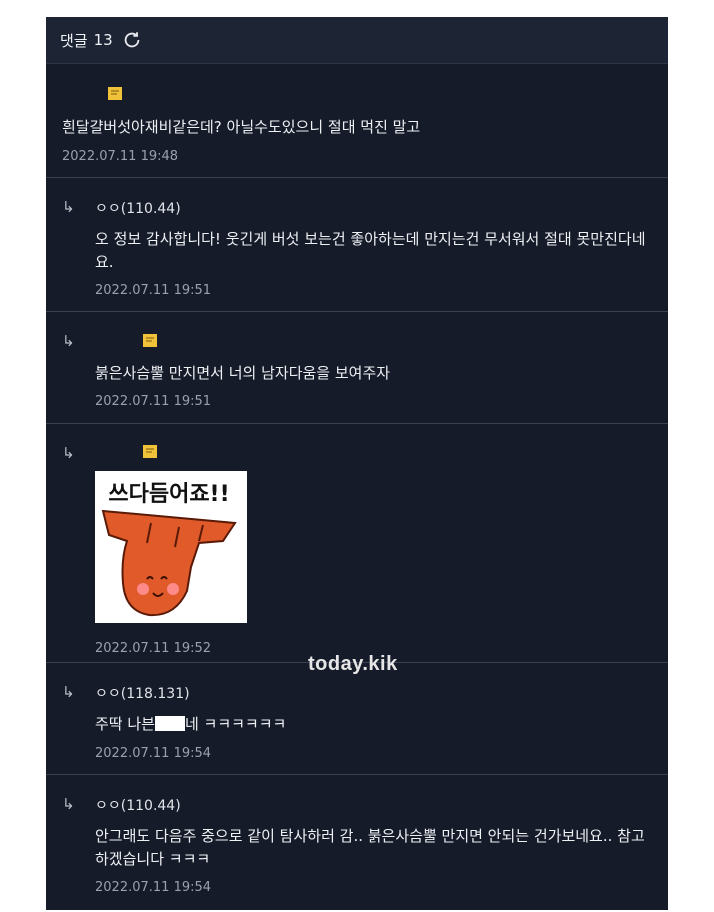 The width and height of the screenshot is (714, 912). I want to click on redaction-mask, so click(169, 723).